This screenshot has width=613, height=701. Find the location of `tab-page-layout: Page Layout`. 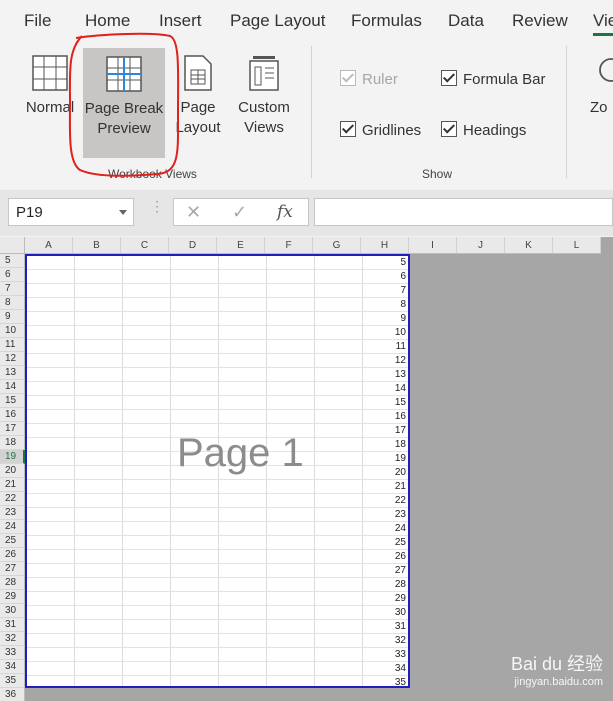

tab-page-layout: Page Layout is located at coordinates (277, 21).